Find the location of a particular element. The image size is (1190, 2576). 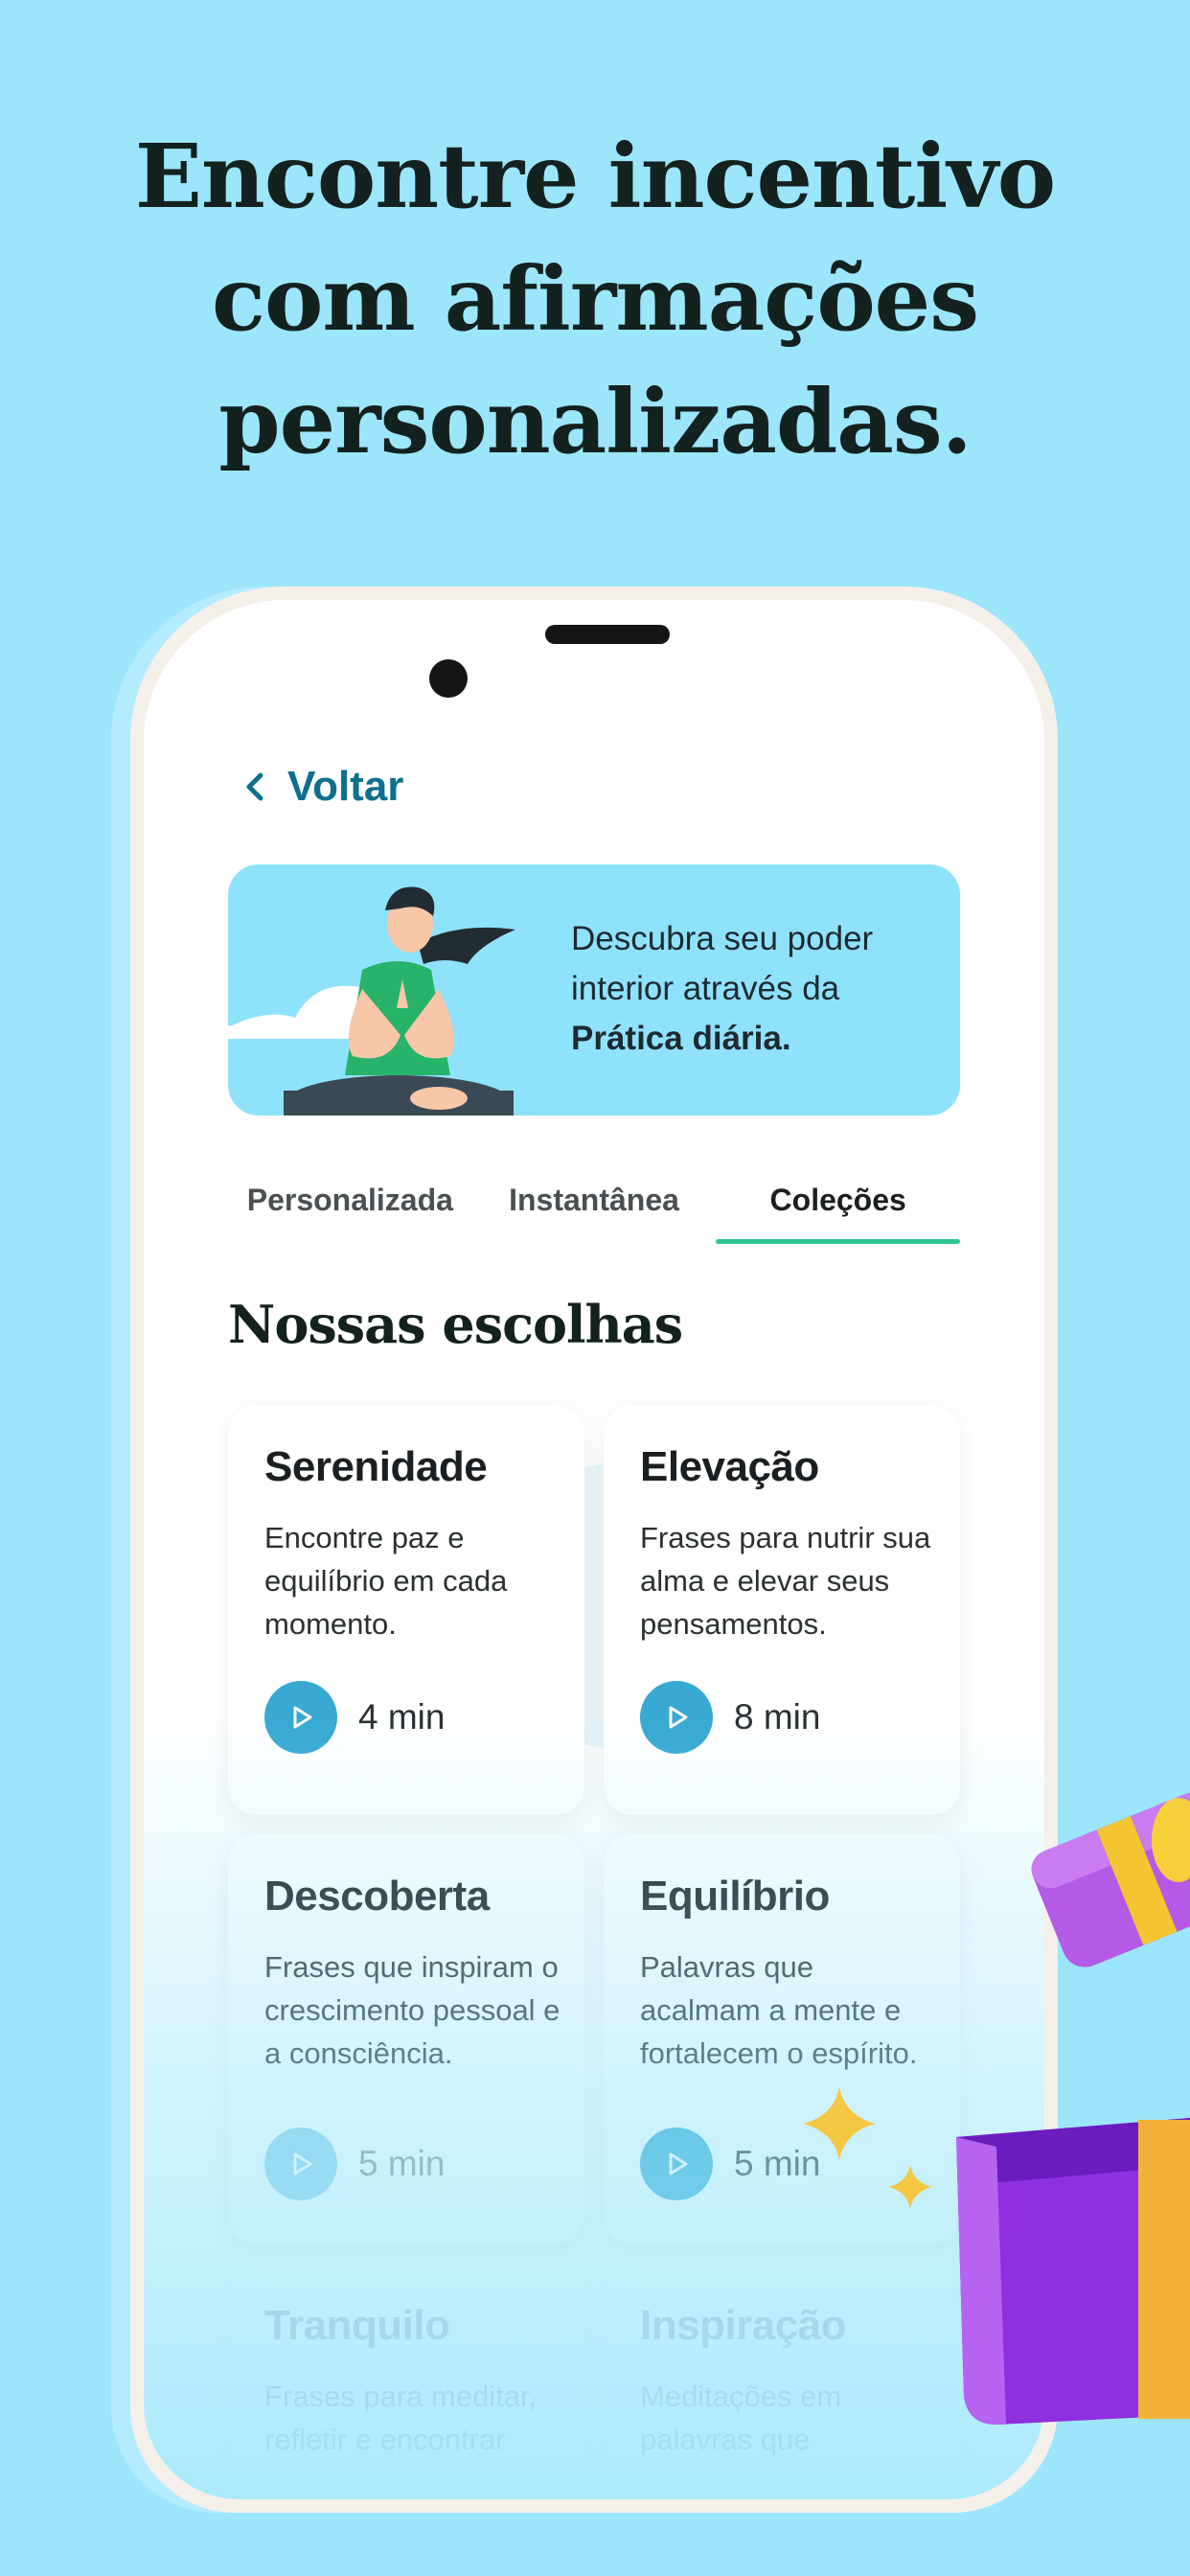

card-duration: 4 min is located at coordinates (402, 1716).